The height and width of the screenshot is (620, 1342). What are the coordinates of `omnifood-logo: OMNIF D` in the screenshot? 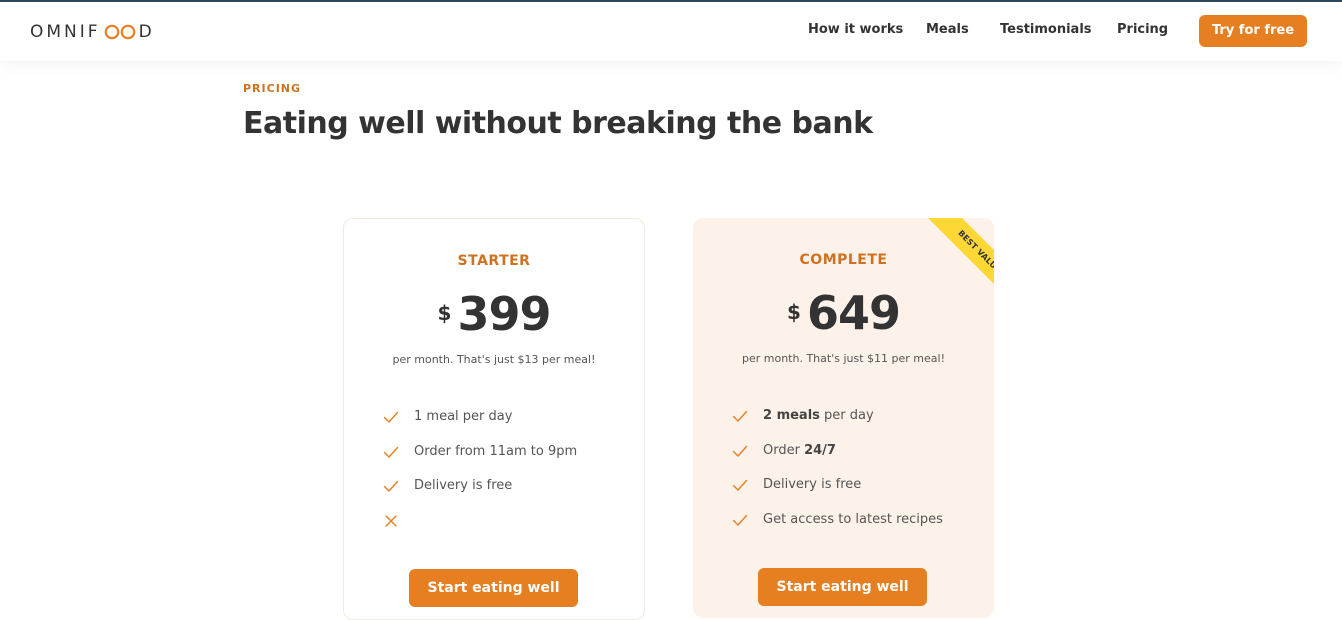 It's located at (92, 32).